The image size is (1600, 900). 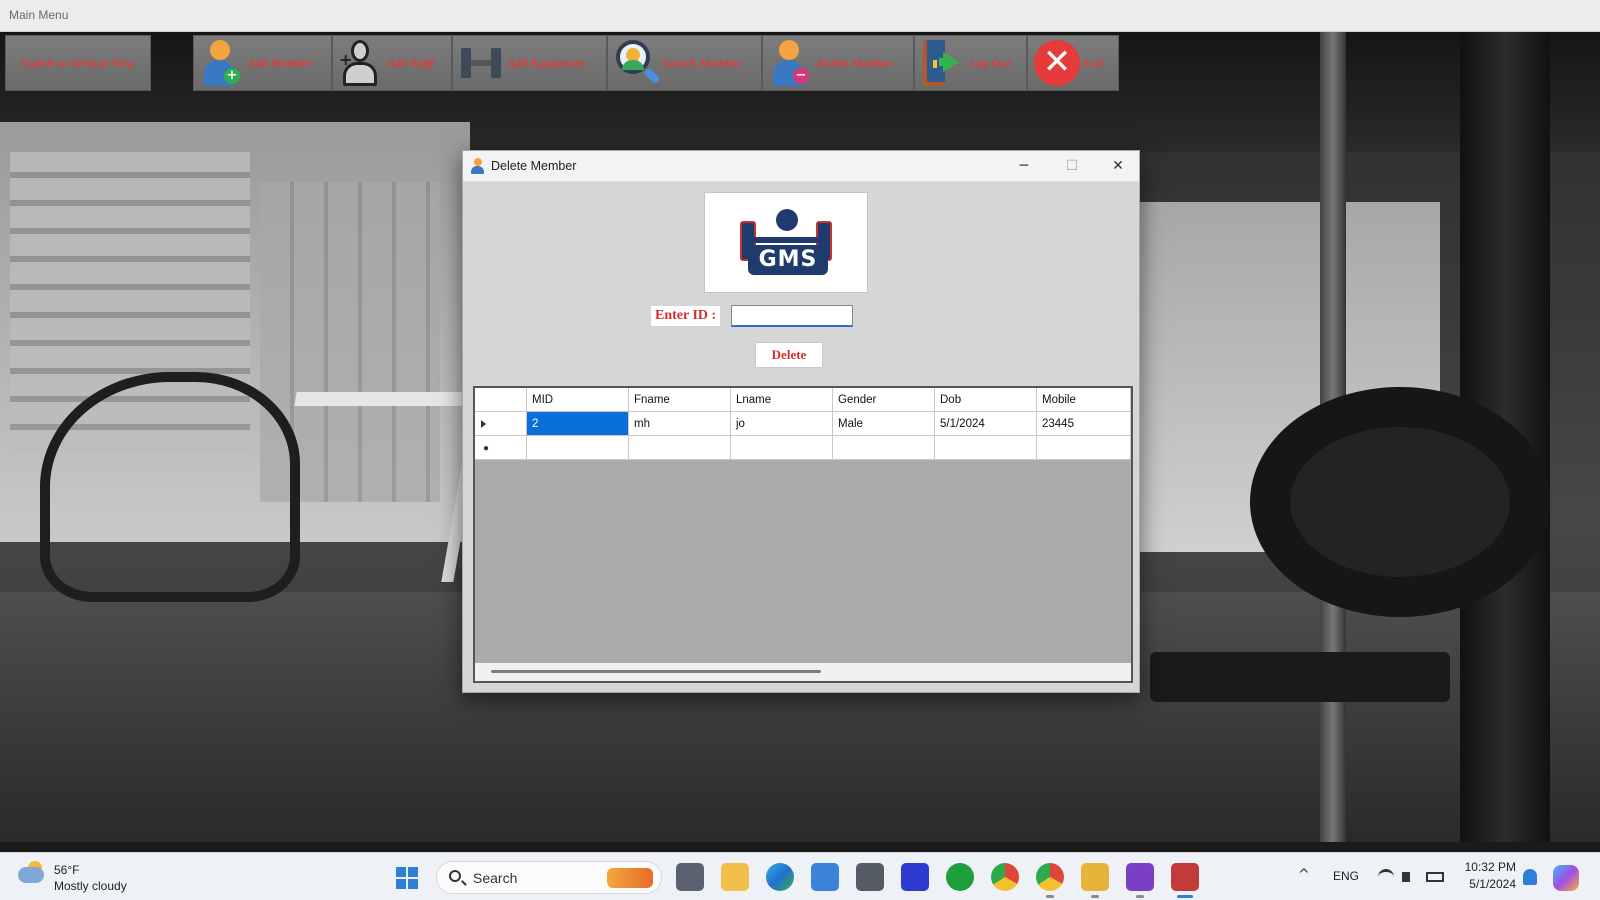 I want to click on switch-vertical-view-label: Switch to Vertical View, so click(x=78, y=62).